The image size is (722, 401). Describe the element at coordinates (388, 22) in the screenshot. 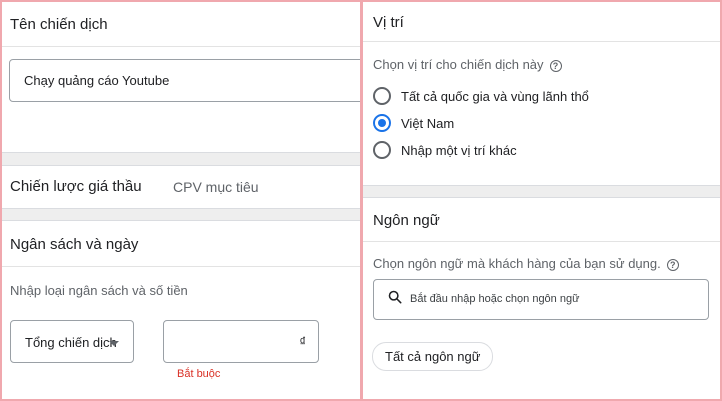

I see `location-title: Vị trí` at that location.